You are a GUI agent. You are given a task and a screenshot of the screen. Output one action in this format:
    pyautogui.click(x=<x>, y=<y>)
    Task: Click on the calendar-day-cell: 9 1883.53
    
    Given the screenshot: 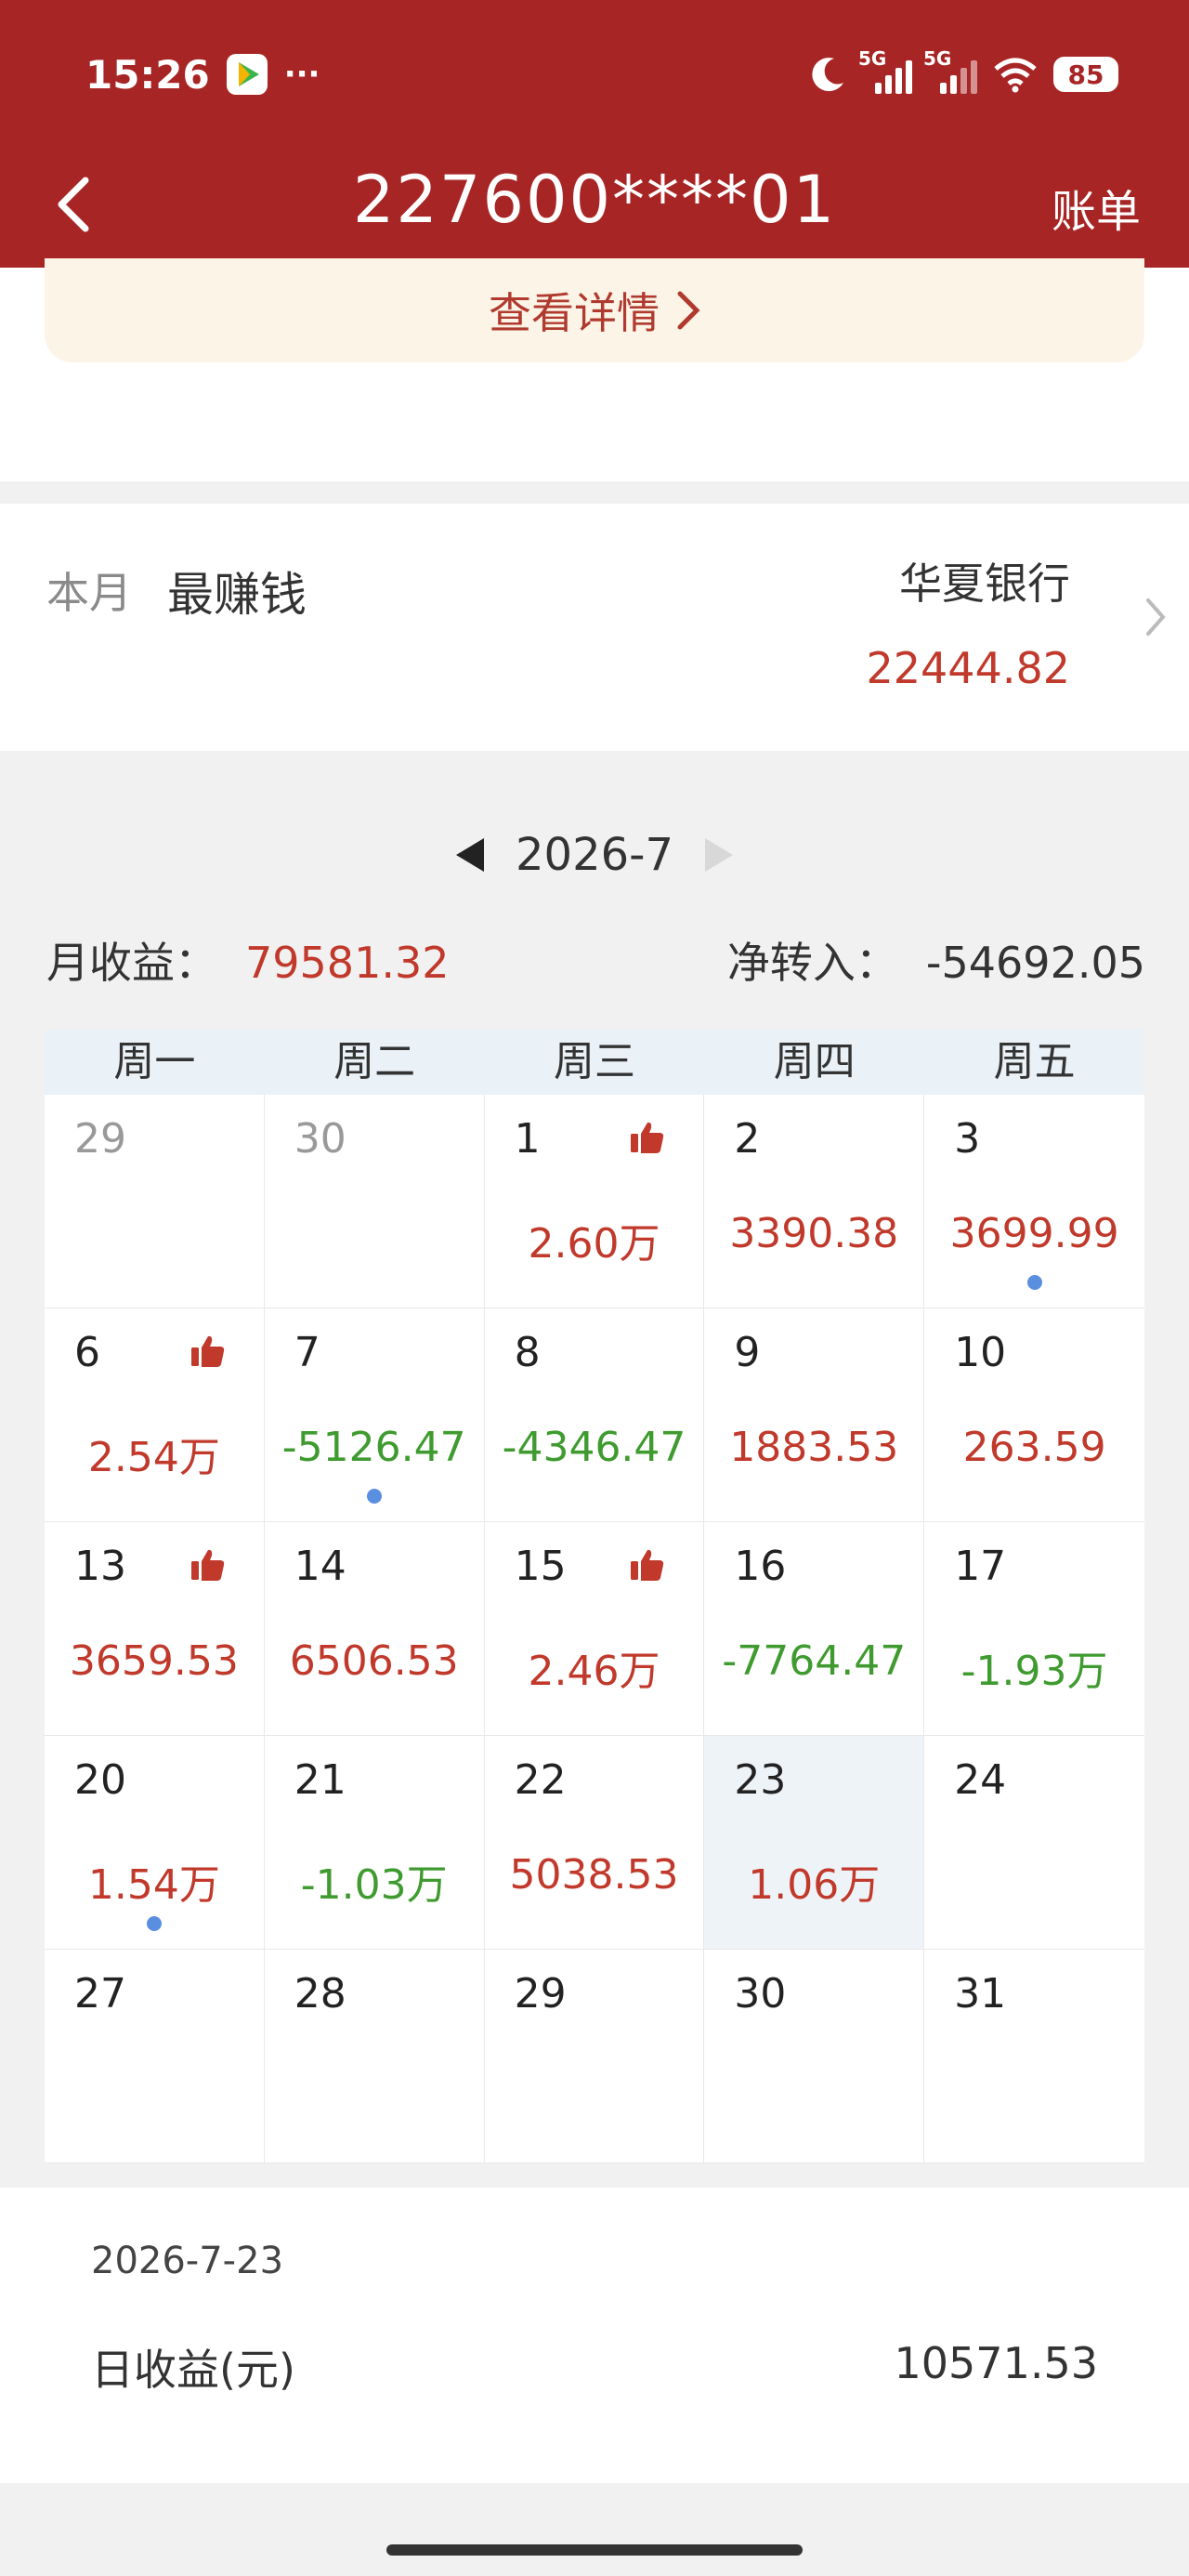 What is the action you would take?
    pyautogui.click(x=814, y=1415)
    